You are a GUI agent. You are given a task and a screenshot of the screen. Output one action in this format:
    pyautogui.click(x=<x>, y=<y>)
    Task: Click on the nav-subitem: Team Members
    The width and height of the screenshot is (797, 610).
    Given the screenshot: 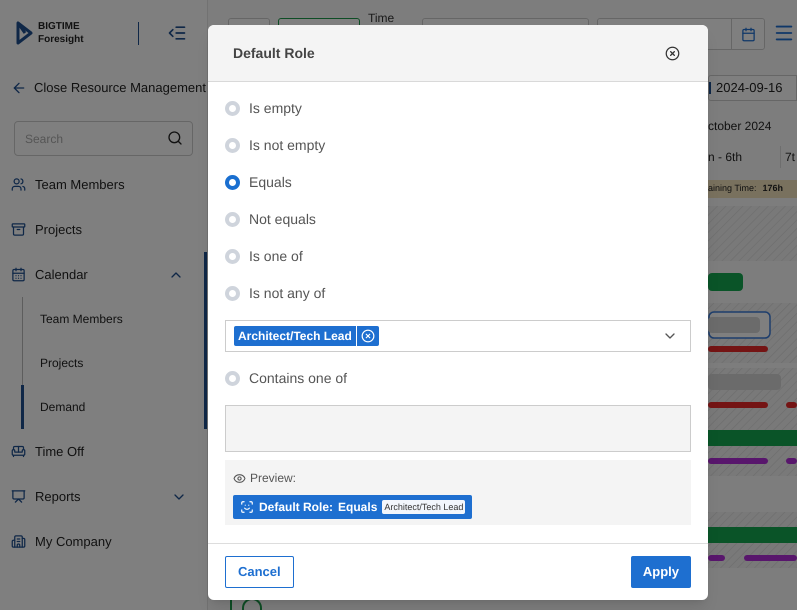 What is the action you would take?
    pyautogui.click(x=113, y=319)
    